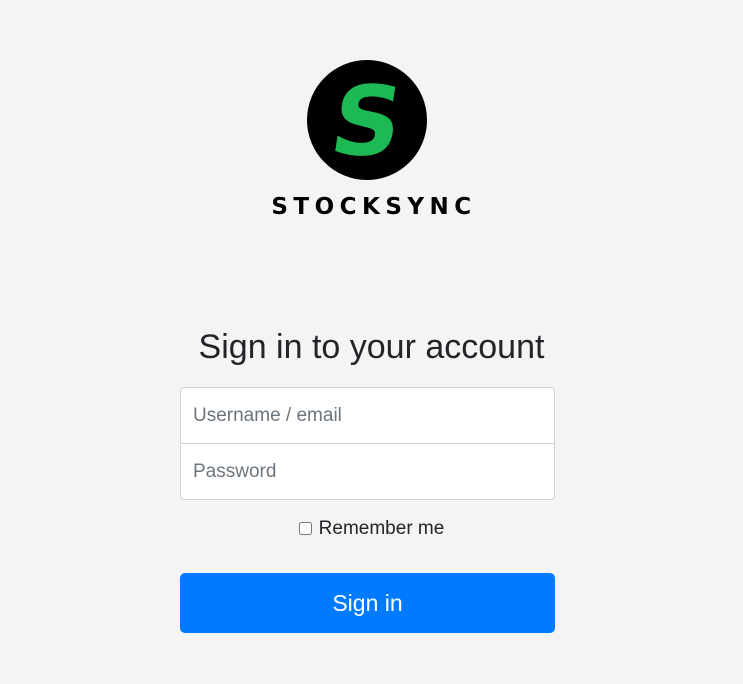  I want to click on remember-me-checkbox, so click(305, 528).